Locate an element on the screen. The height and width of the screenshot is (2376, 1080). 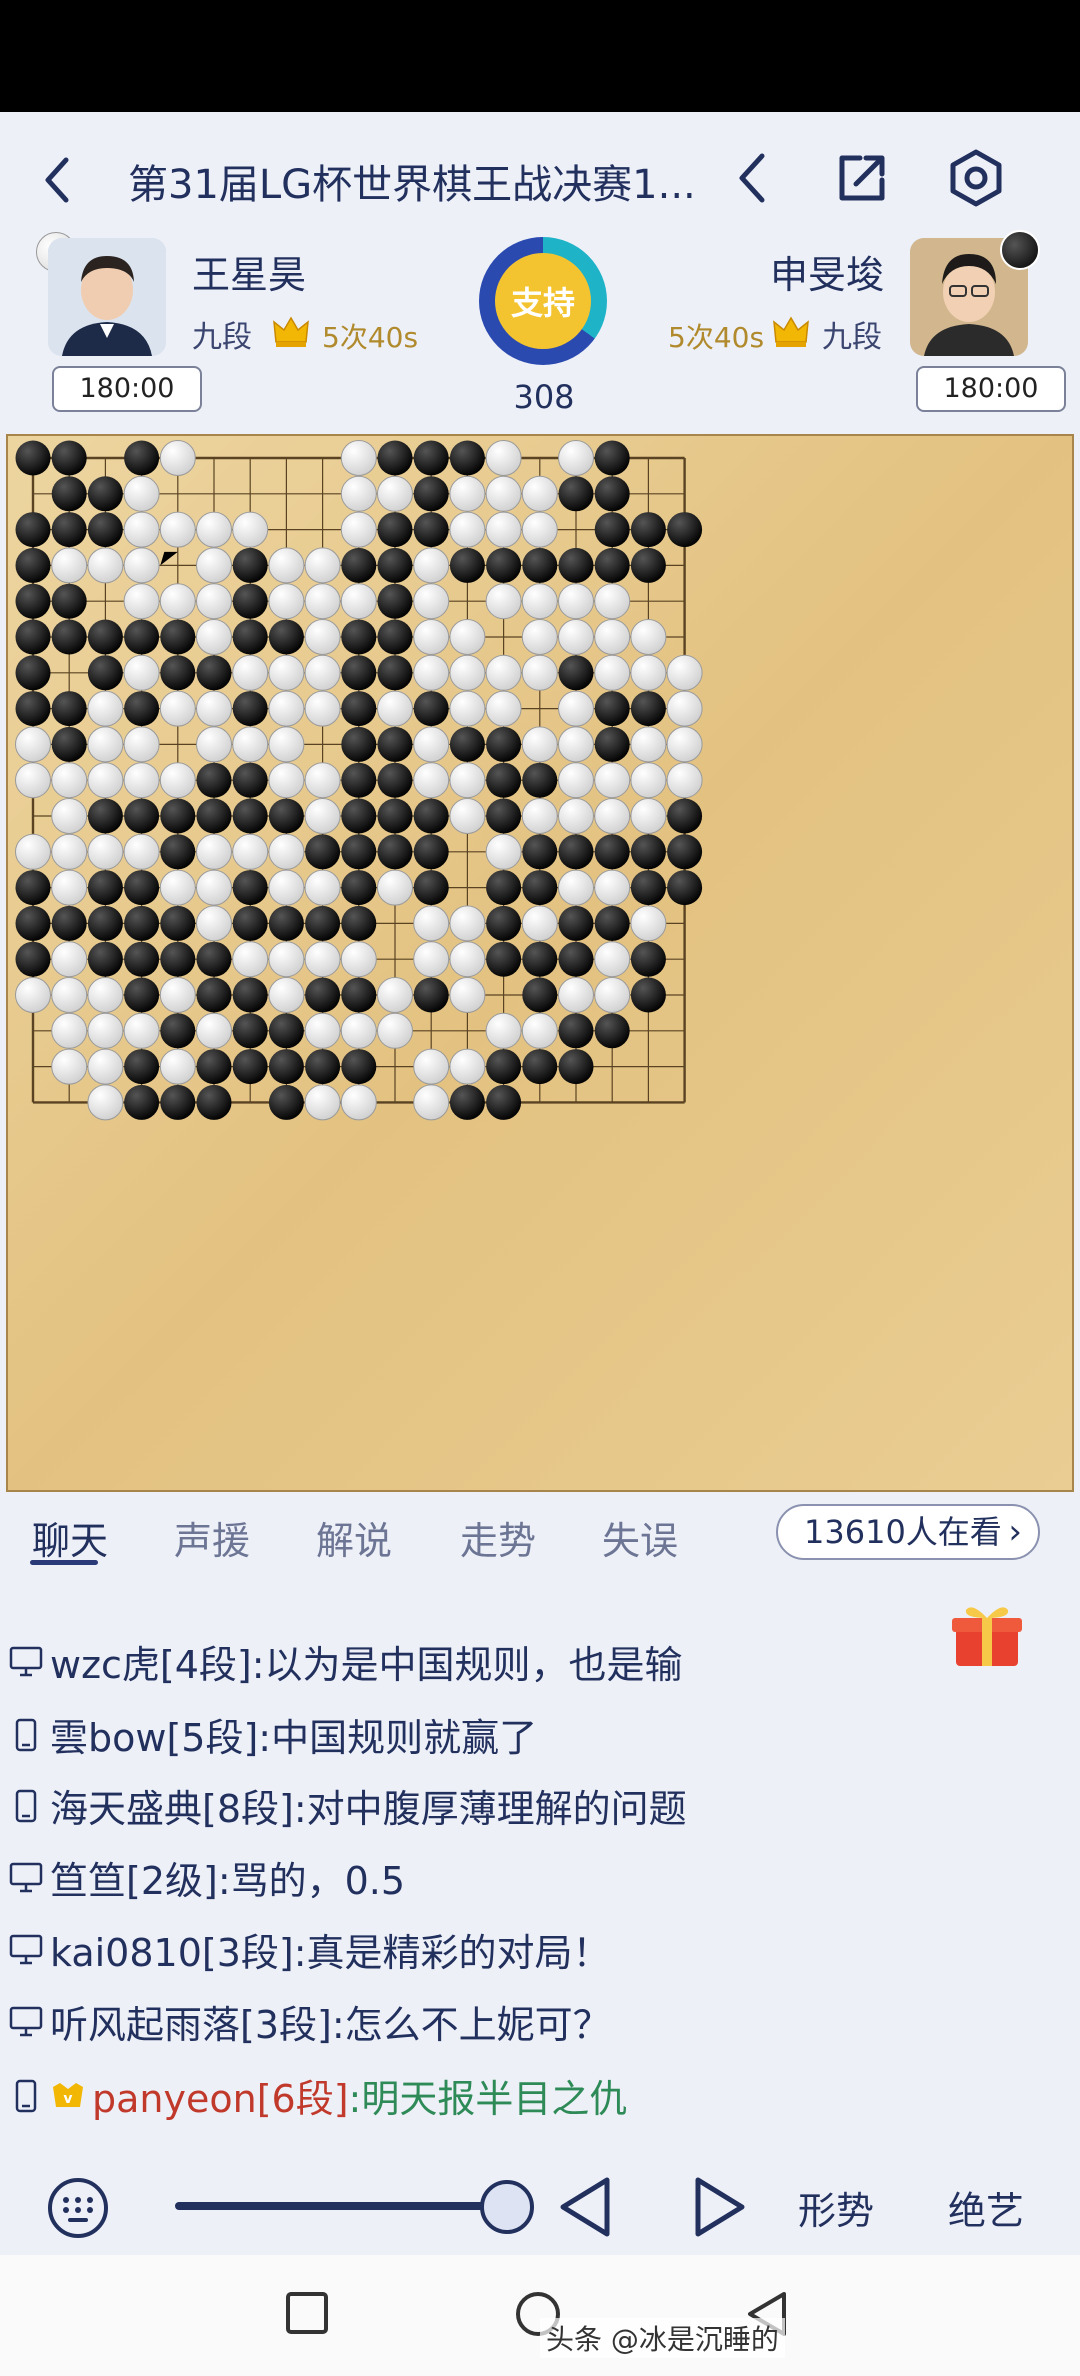
chat-username: 海天盛典[8段] is located at coordinates (172, 1805).